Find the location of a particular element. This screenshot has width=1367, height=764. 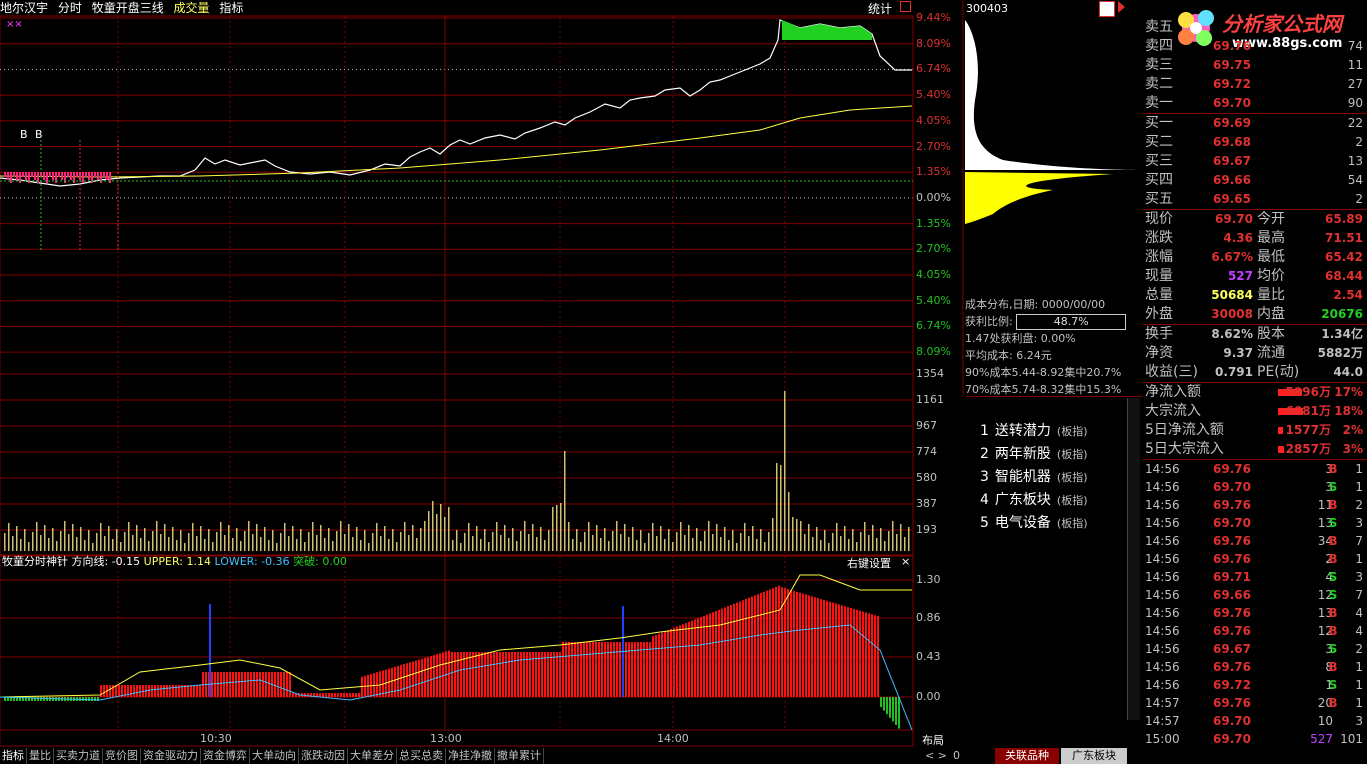

tick-row: 14:56 69.67 3 S 2 is located at coordinates (1255, 649).